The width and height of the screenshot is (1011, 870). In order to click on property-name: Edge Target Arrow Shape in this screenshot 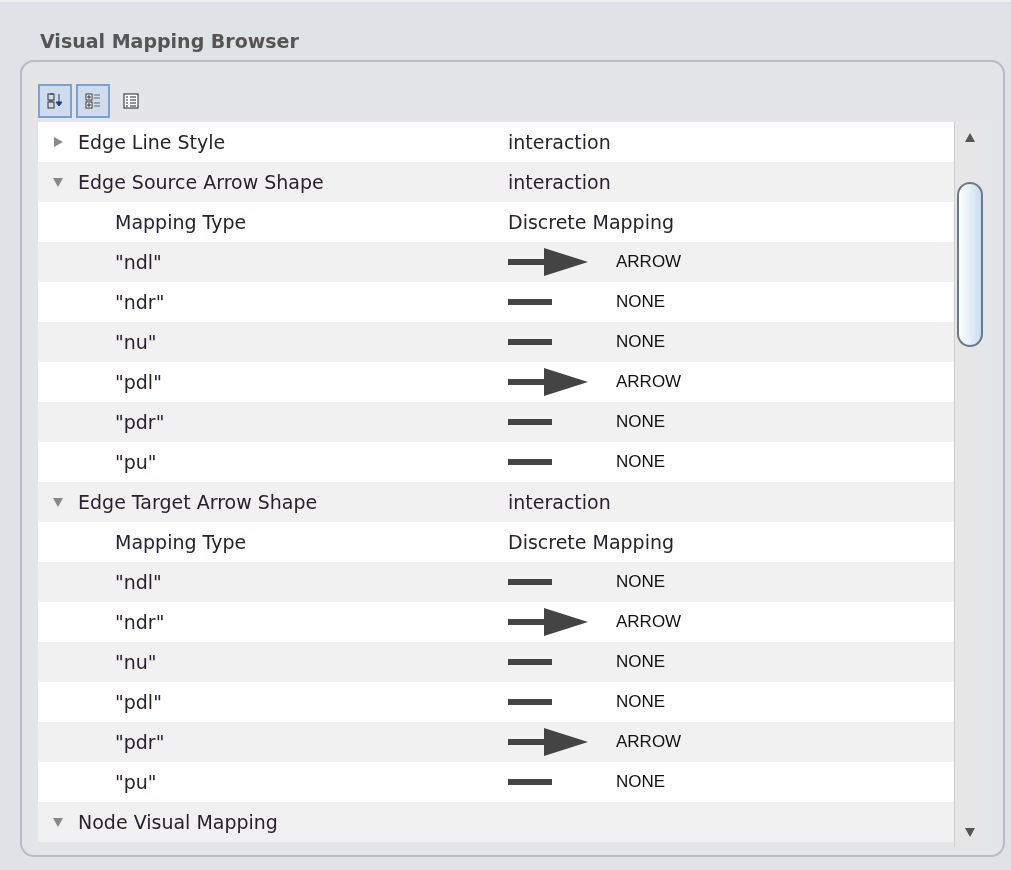, I will do `click(198, 502)`.